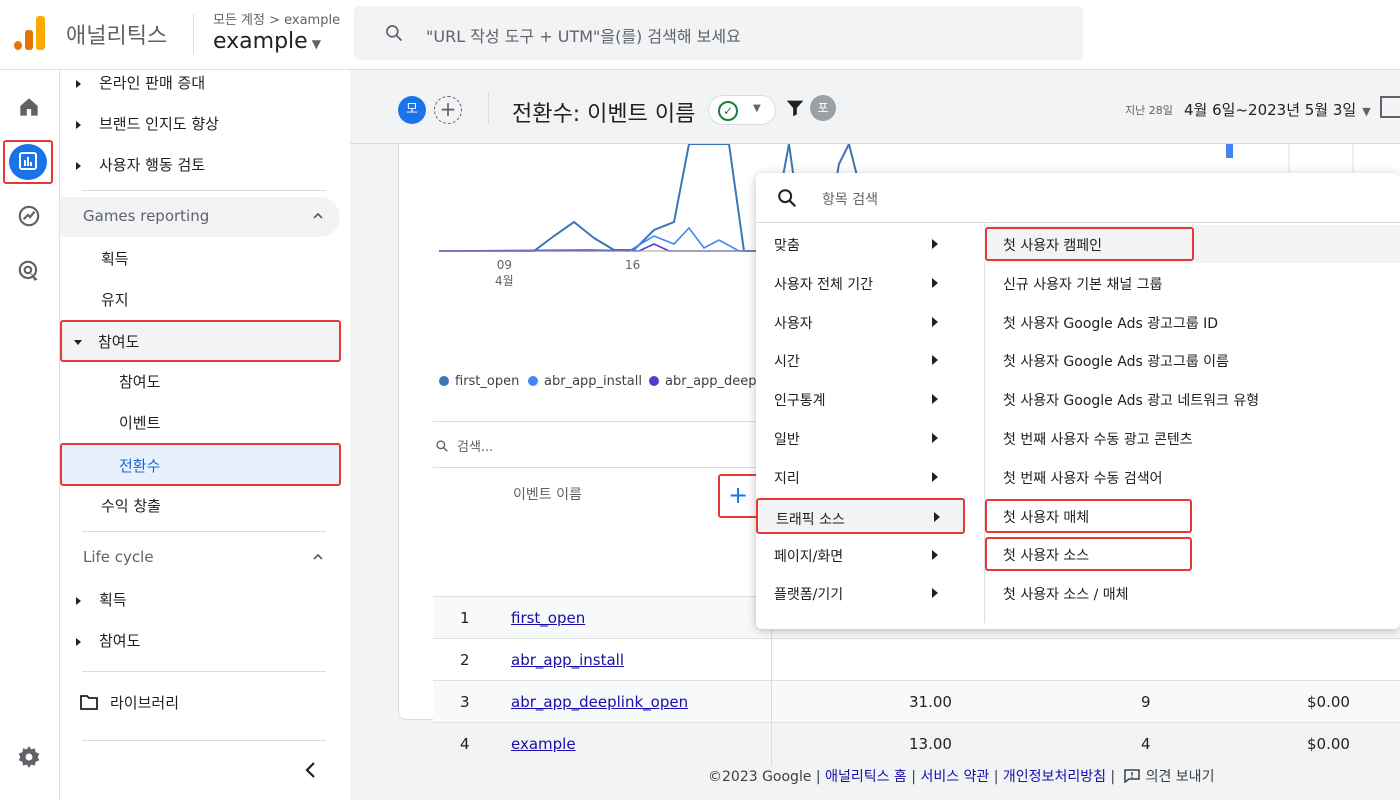  Describe the element at coordinates (870, 360) in the screenshot. I see `menu-category-time: 시간` at that location.